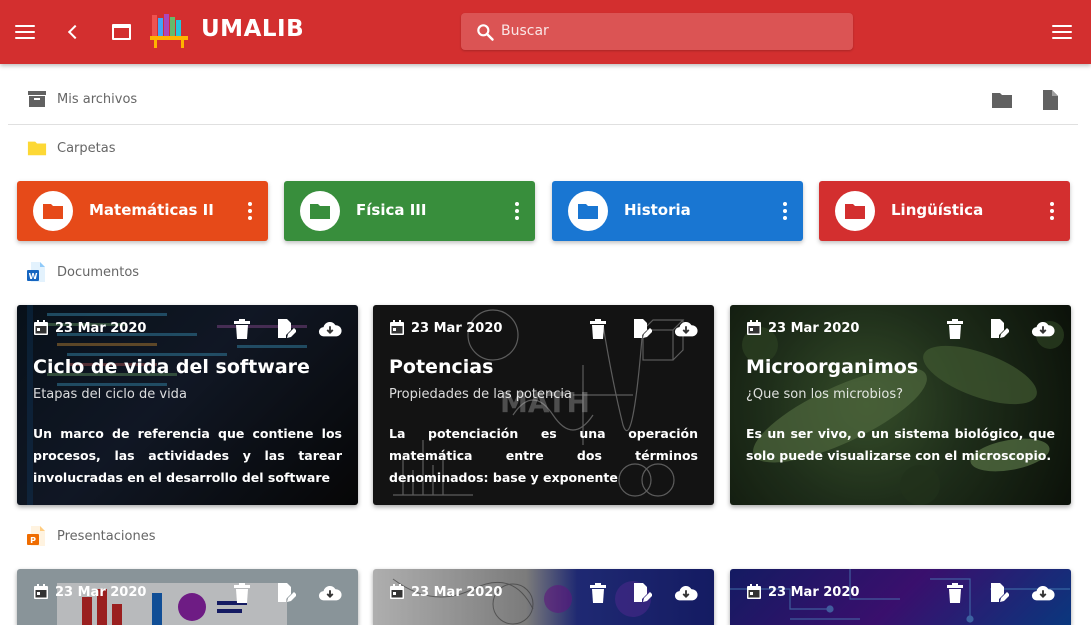 The width and height of the screenshot is (1091, 625). I want to click on card-subtitle: Propiedades de las potencia, so click(480, 394).